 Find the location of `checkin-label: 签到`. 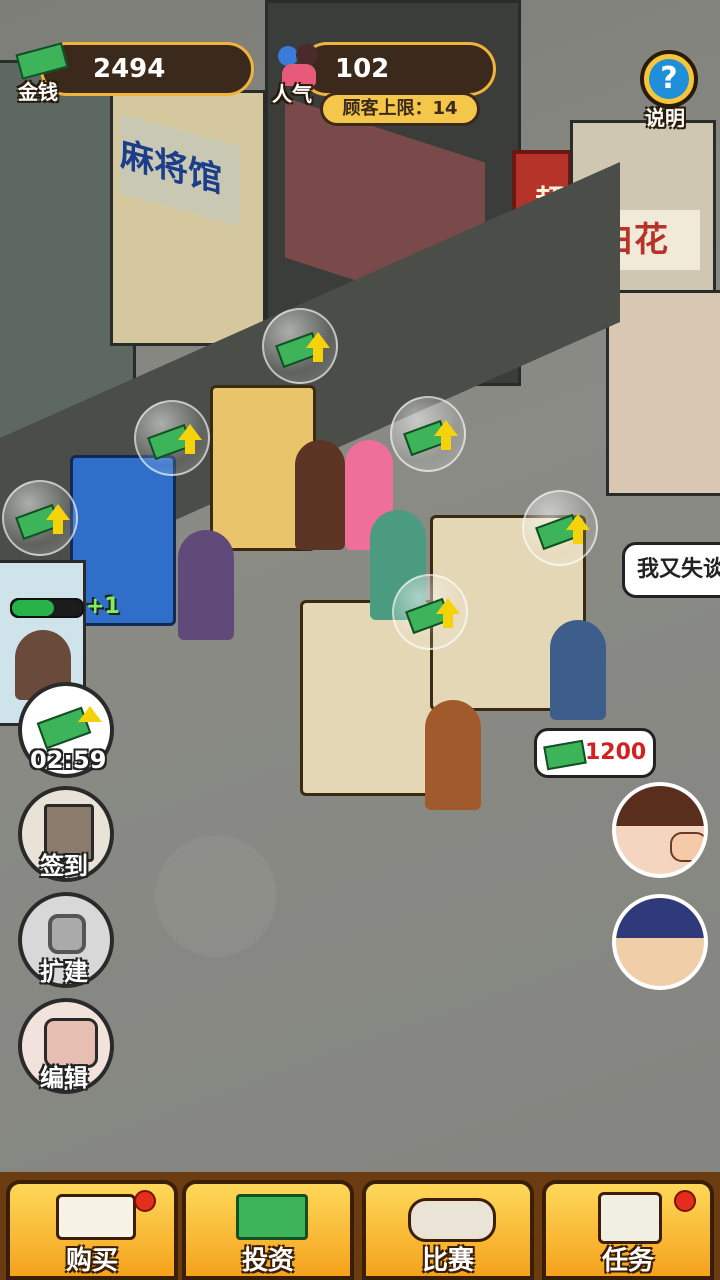

checkin-label: 签到 is located at coordinates (64, 866).